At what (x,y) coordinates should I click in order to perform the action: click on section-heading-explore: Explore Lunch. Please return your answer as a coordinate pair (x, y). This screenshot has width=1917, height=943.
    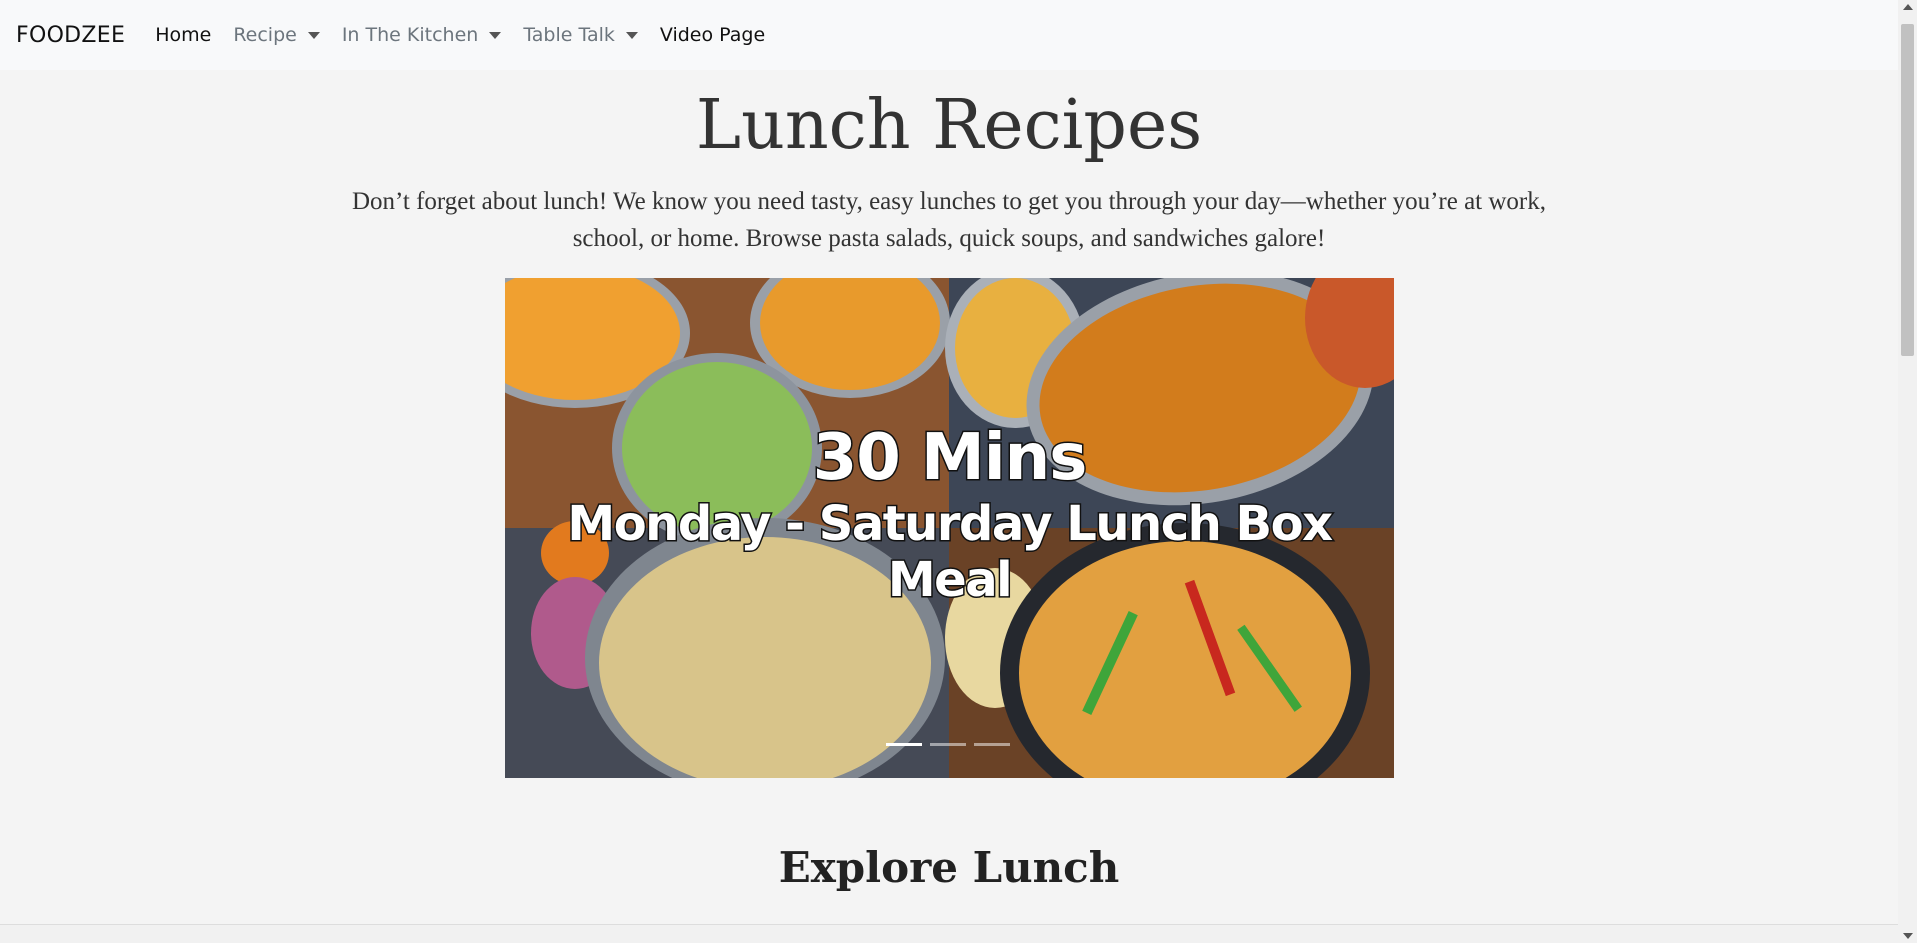
    Looking at the image, I should click on (949, 867).